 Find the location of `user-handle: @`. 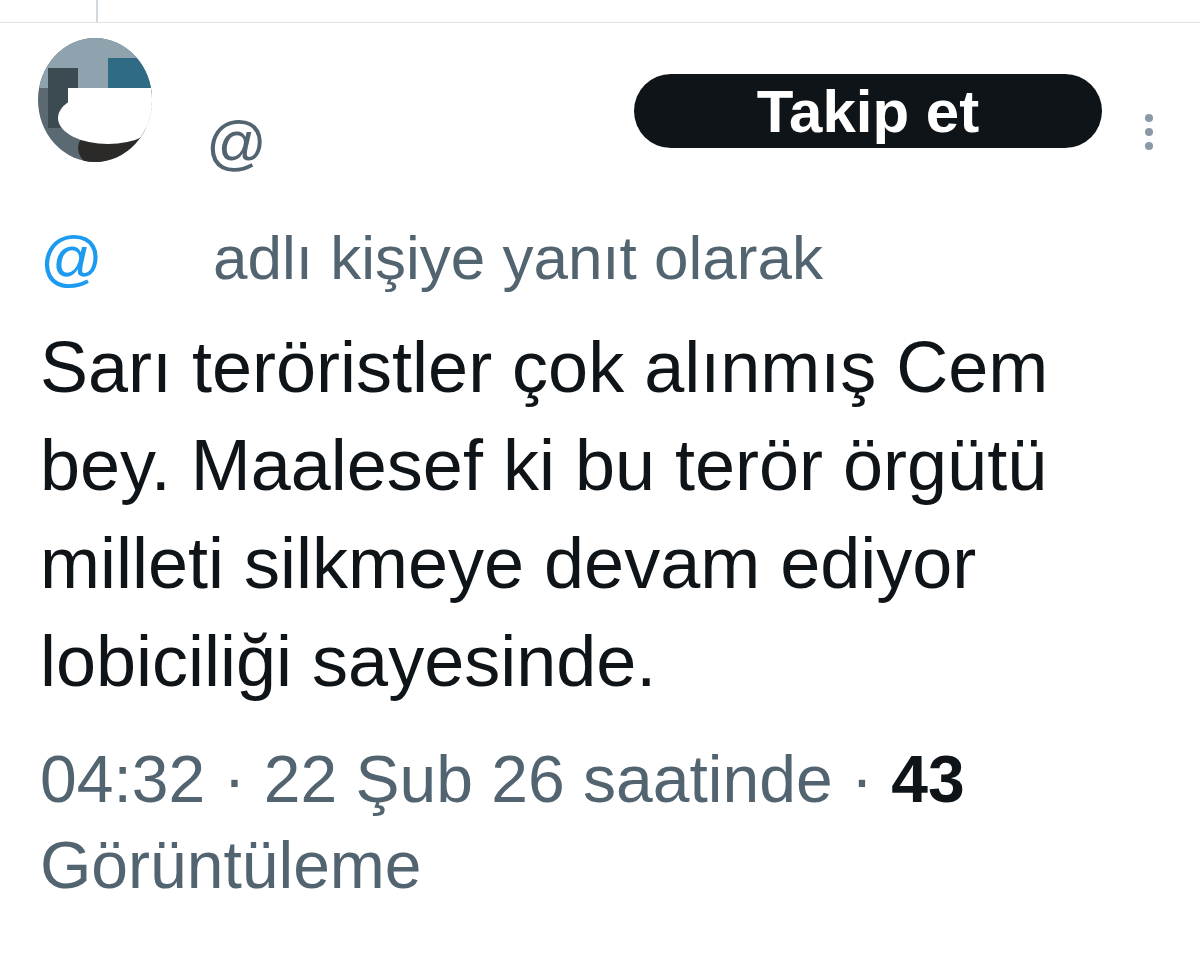

user-handle: @ is located at coordinates (236, 142).